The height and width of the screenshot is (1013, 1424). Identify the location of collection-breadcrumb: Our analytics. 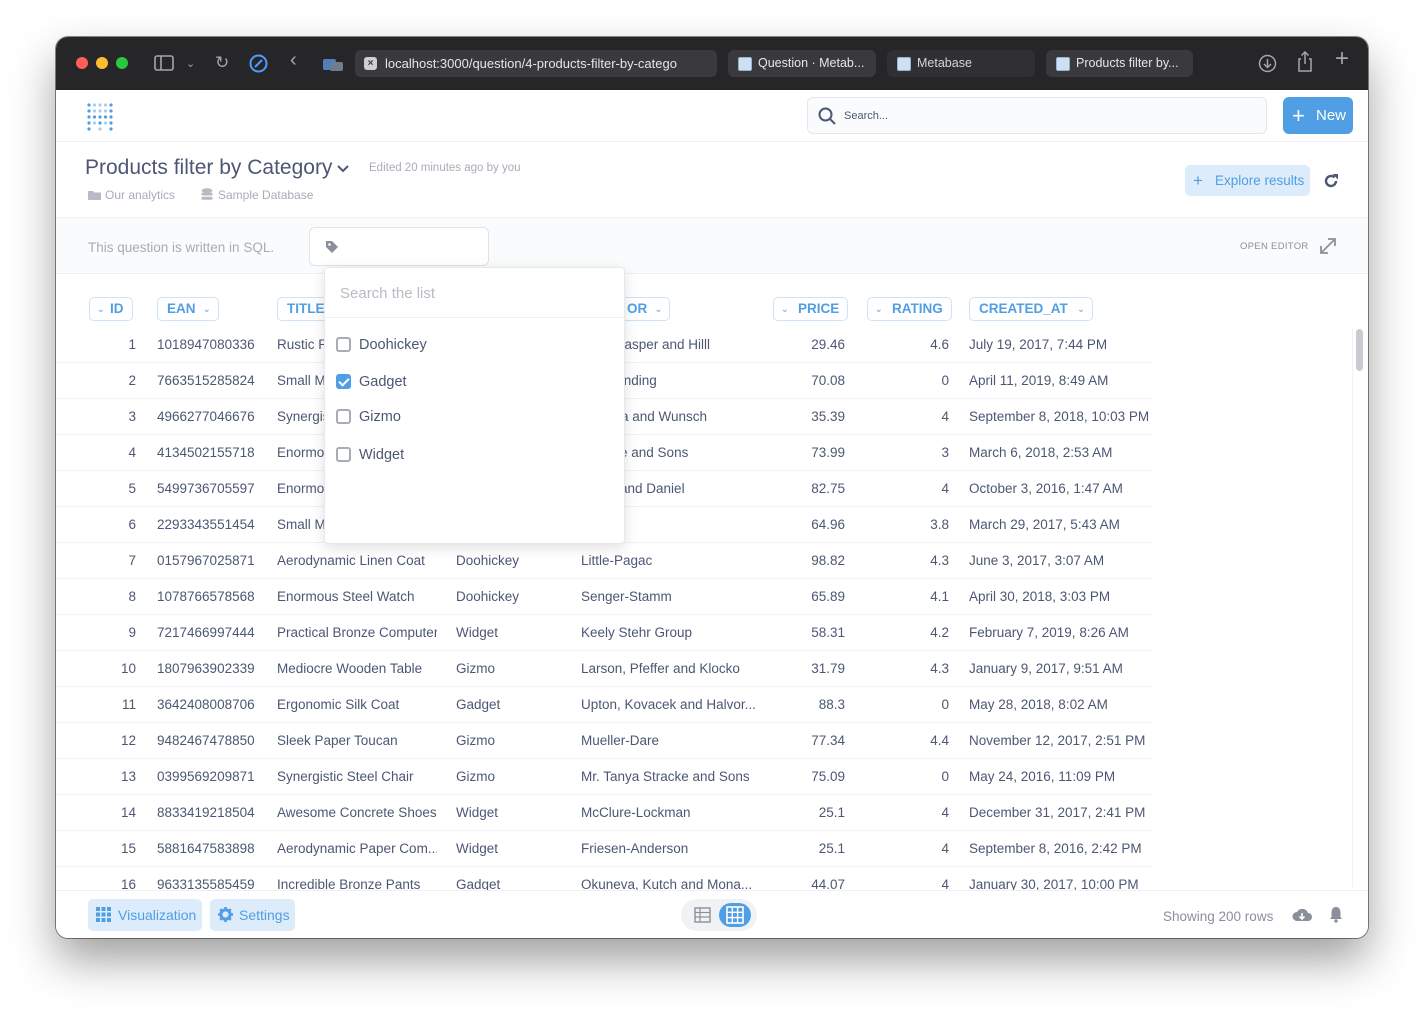
(140, 195).